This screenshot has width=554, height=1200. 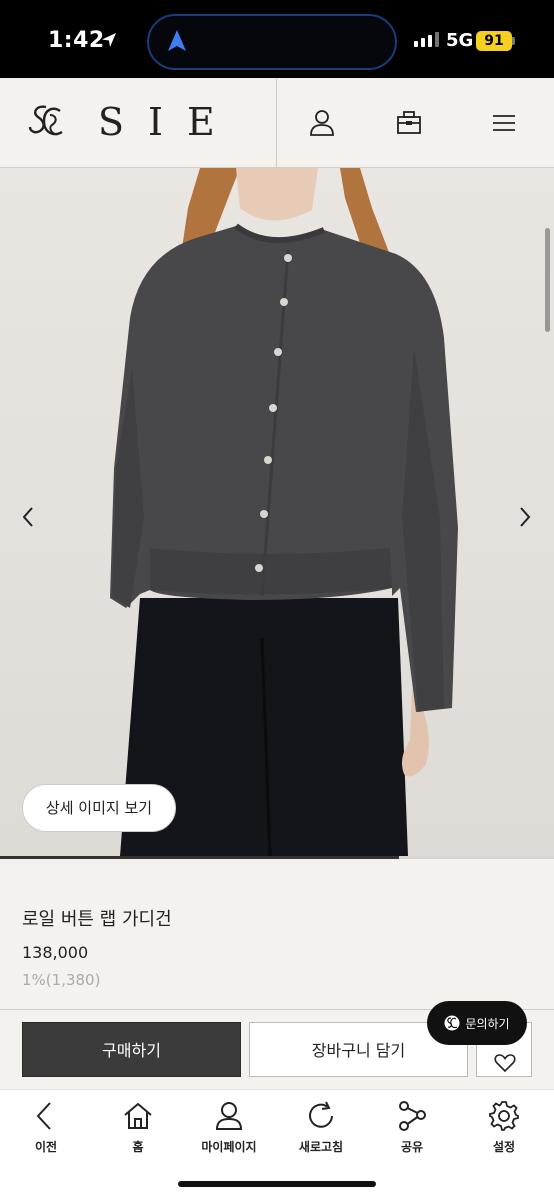 What do you see at coordinates (412, 1116) in the screenshot?
I see `share-icon` at bounding box center [412, 1116].